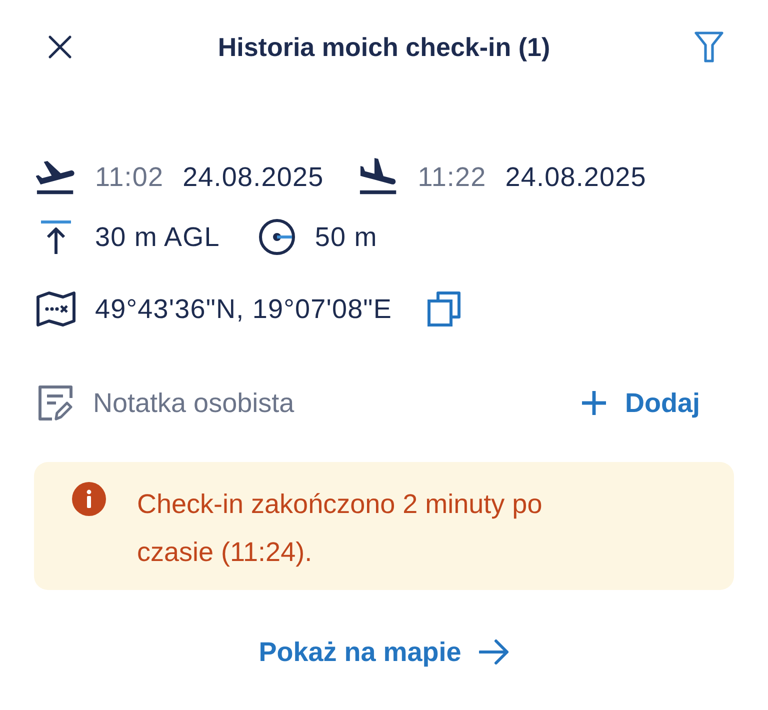  What do you see at coordinates (452, 177) in the screenshot?
I see `event-time: 11:22` at bounding box center [452, 177].